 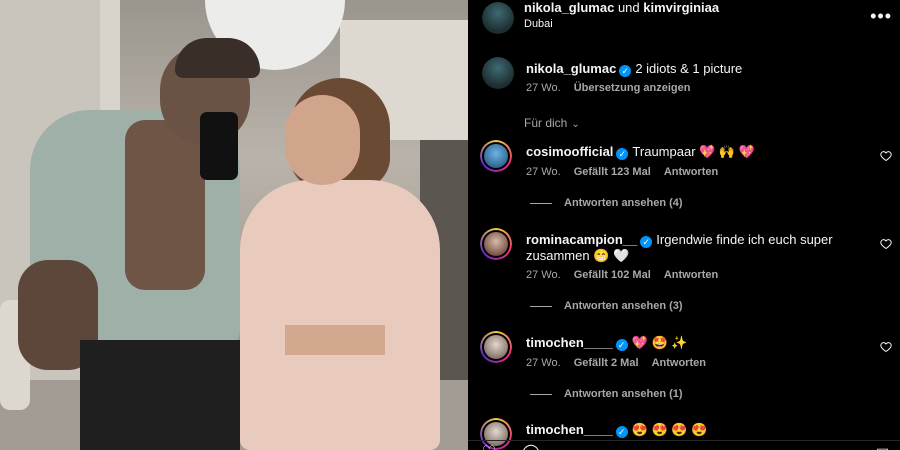 What do you see at coordinates (340, 315) in the screenshot?
I see `photo-woman-dress` at bounding box center [340, 315].